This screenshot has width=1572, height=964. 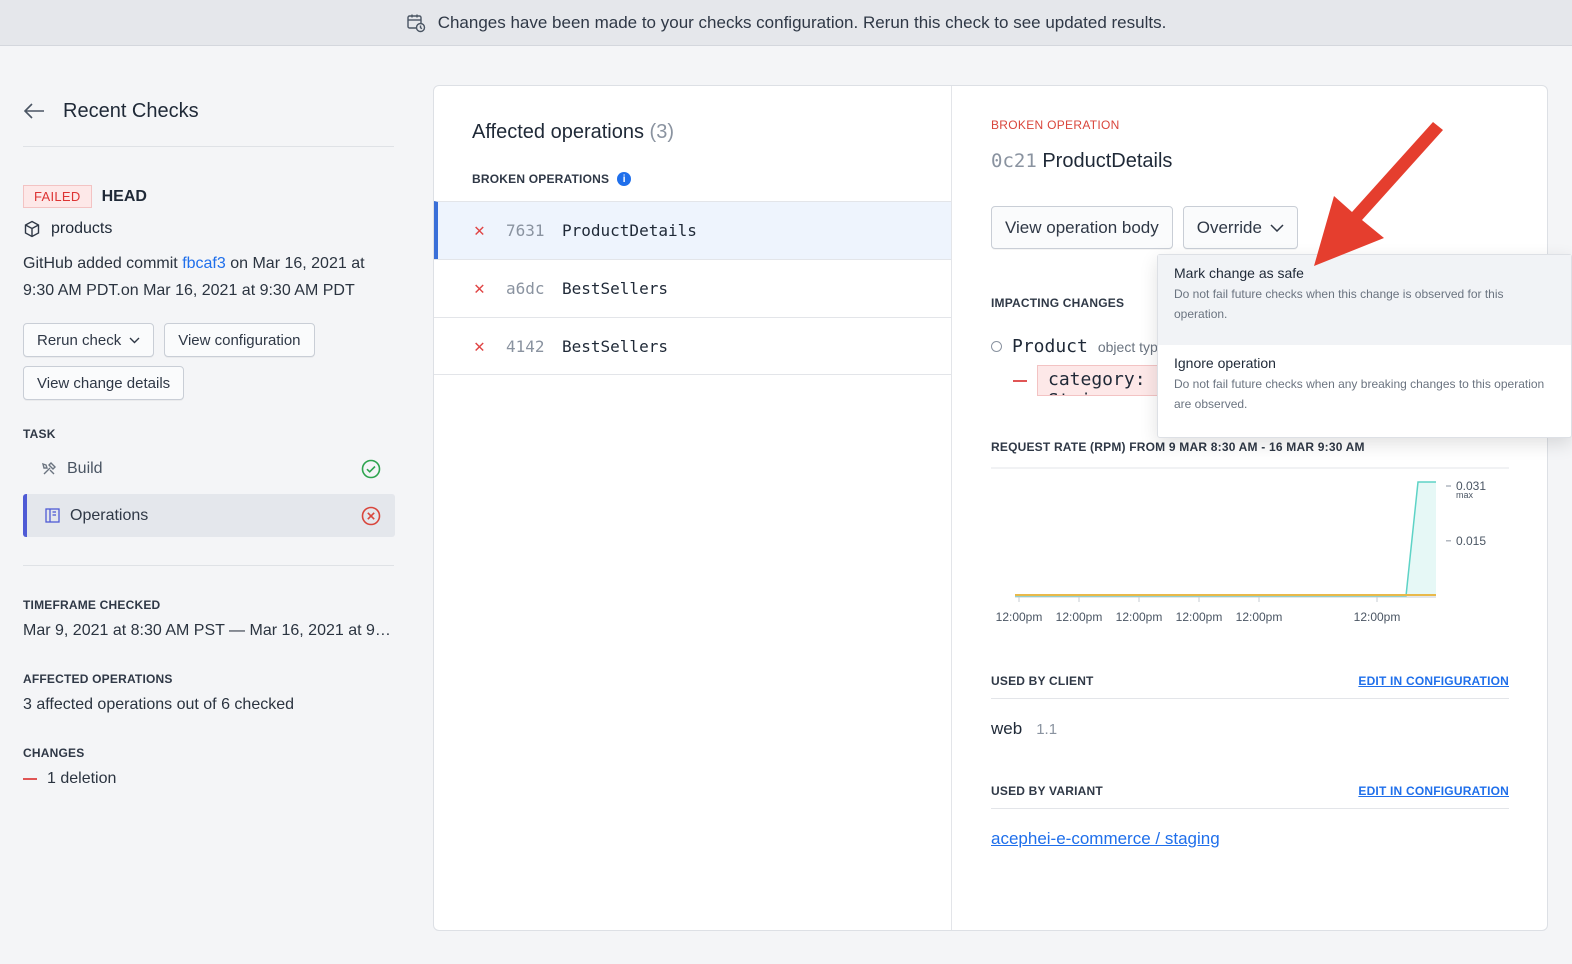 I want to click on cube-icon, so click(x=32, y=229).